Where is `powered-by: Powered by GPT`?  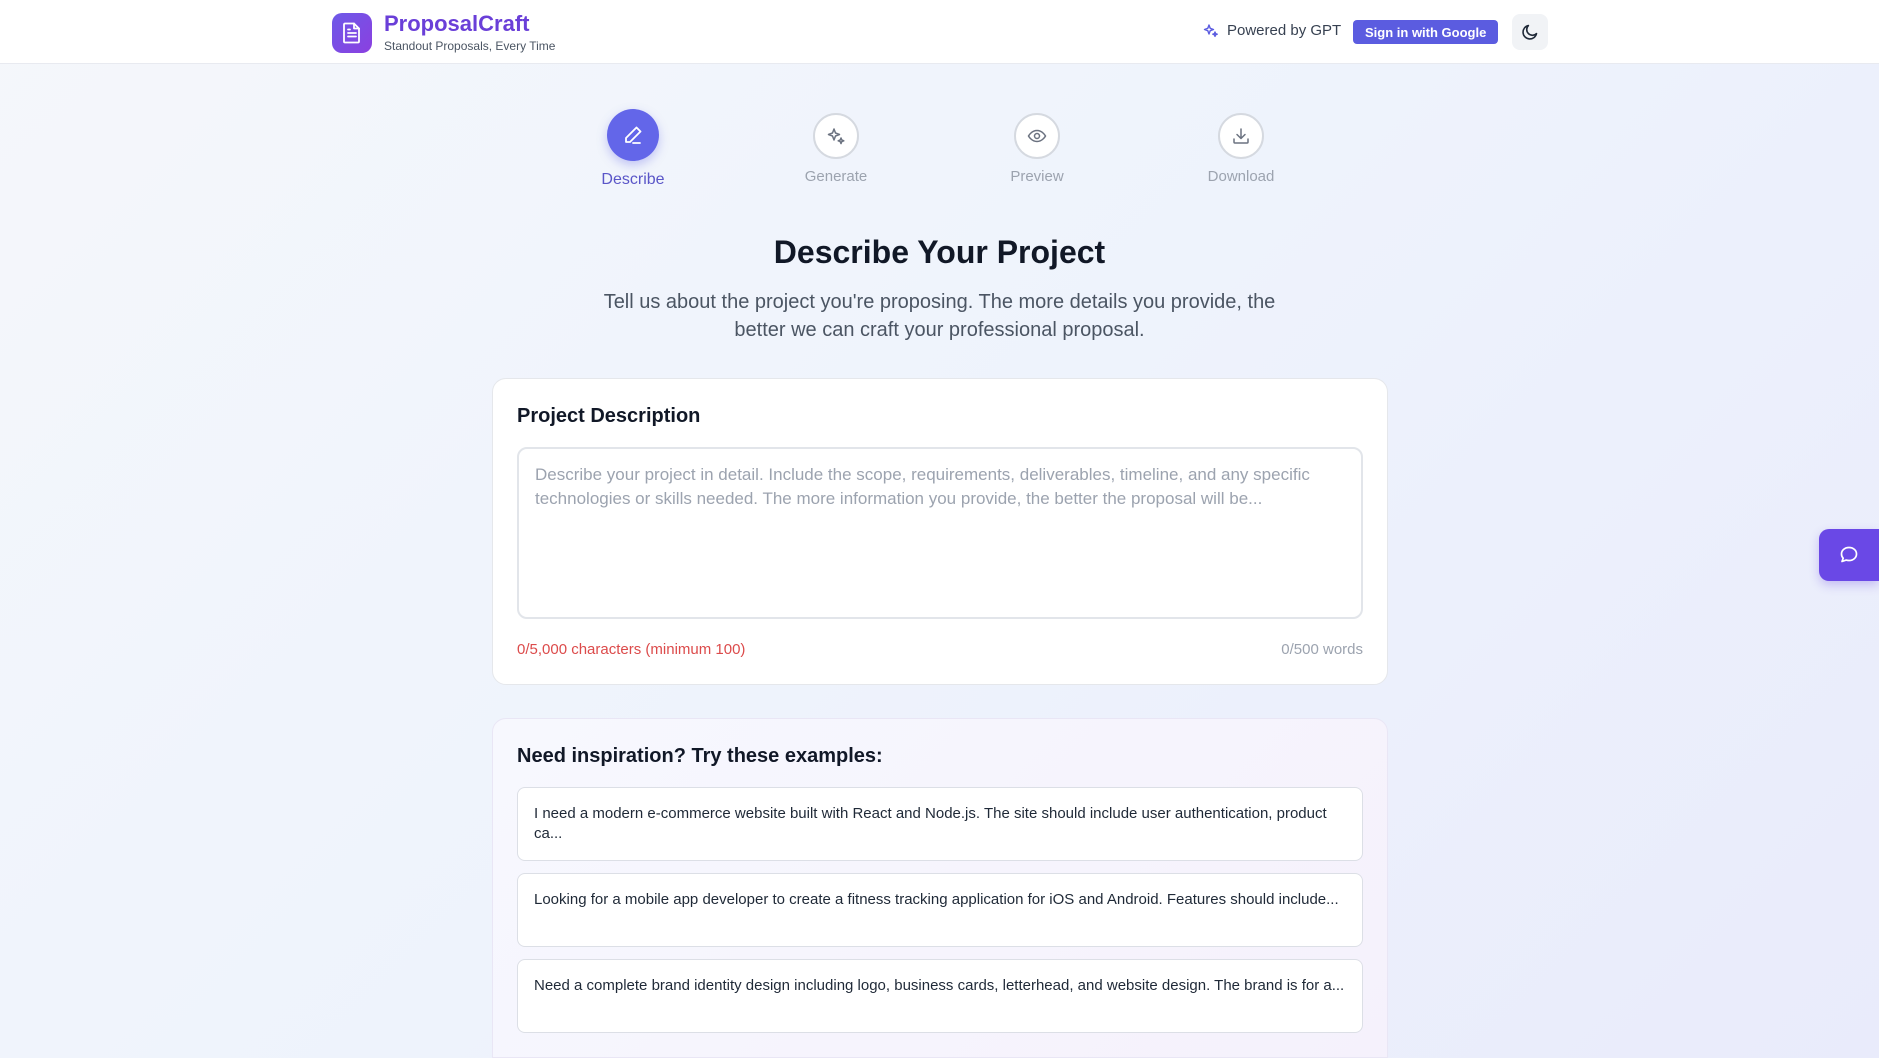
powered-by: Powered by GPT is located at coordinates (1272, 30).